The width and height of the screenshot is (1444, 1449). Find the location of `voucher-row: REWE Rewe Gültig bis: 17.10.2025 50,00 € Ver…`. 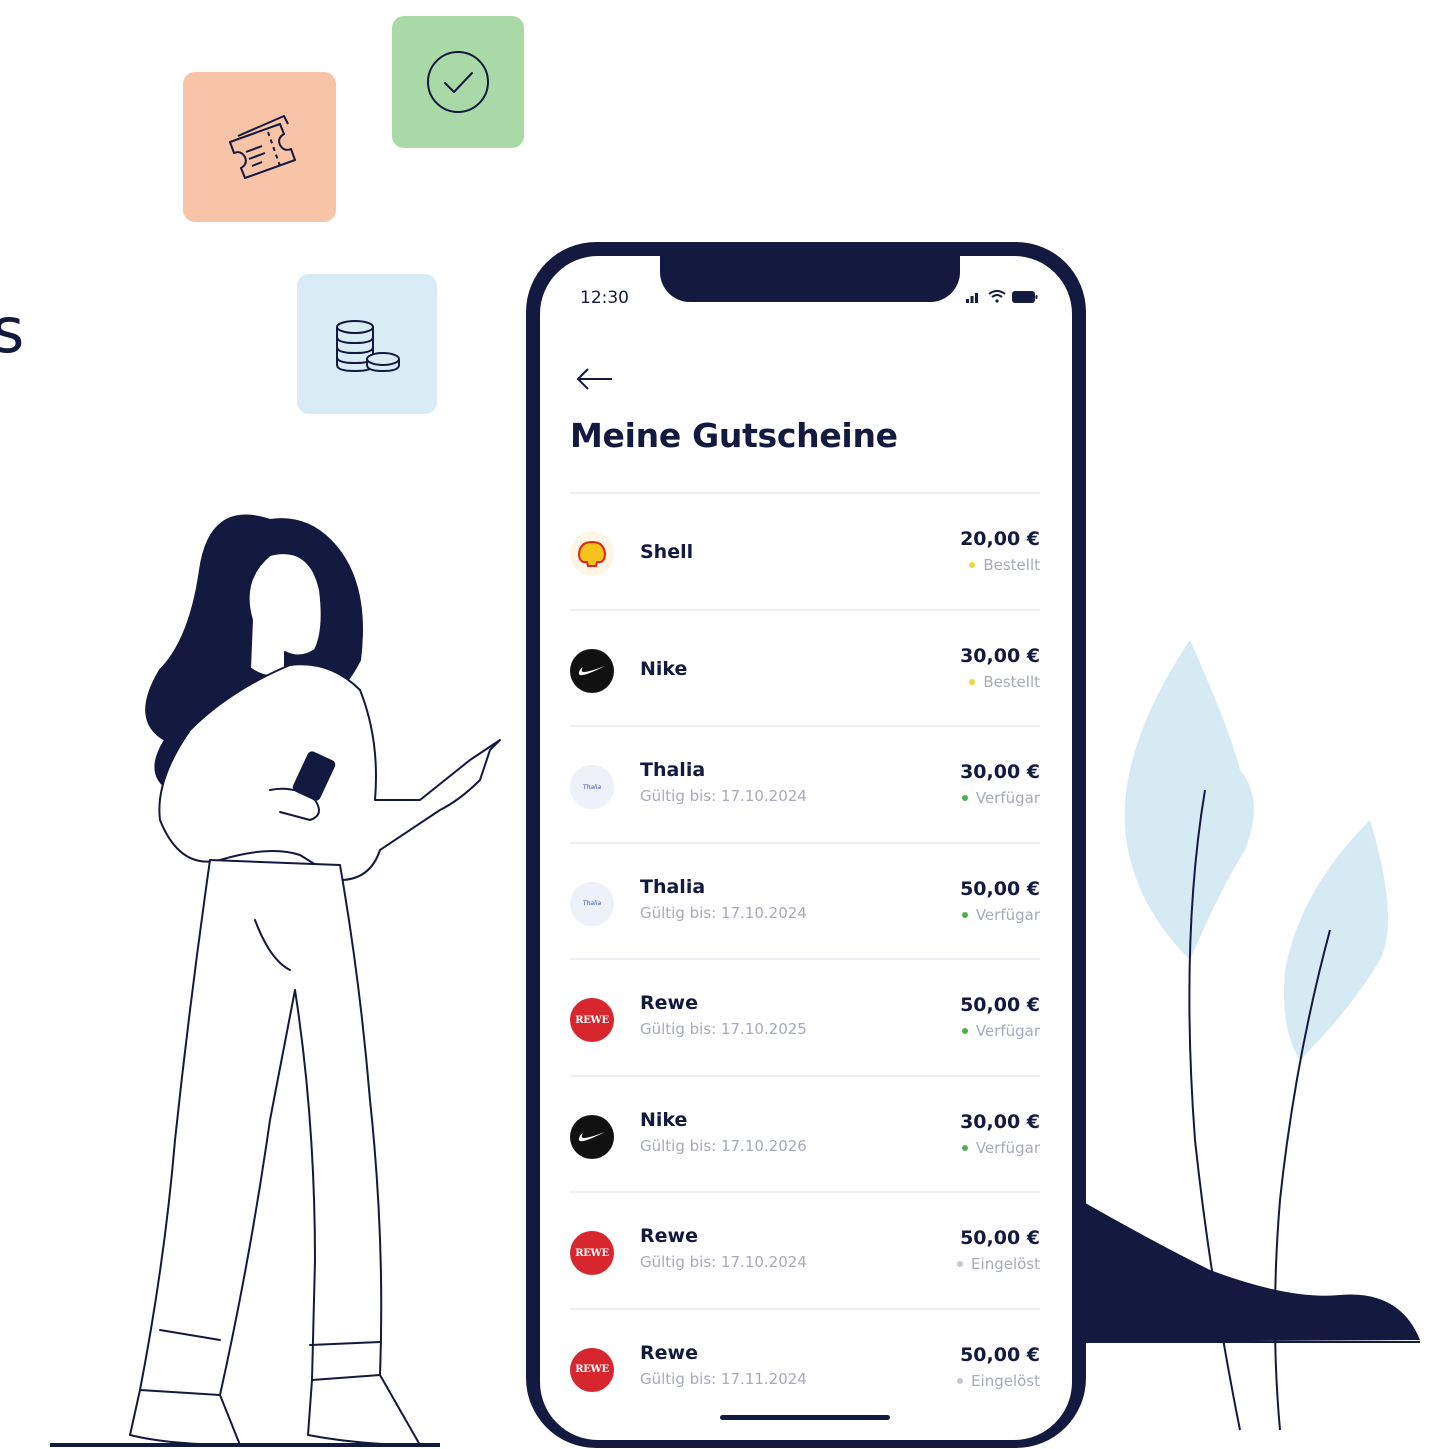

voucher-row: REWE Rewe Gültig bis: 17.10.2025 50,00 € Ver… is located at coordinates (805, 1018).